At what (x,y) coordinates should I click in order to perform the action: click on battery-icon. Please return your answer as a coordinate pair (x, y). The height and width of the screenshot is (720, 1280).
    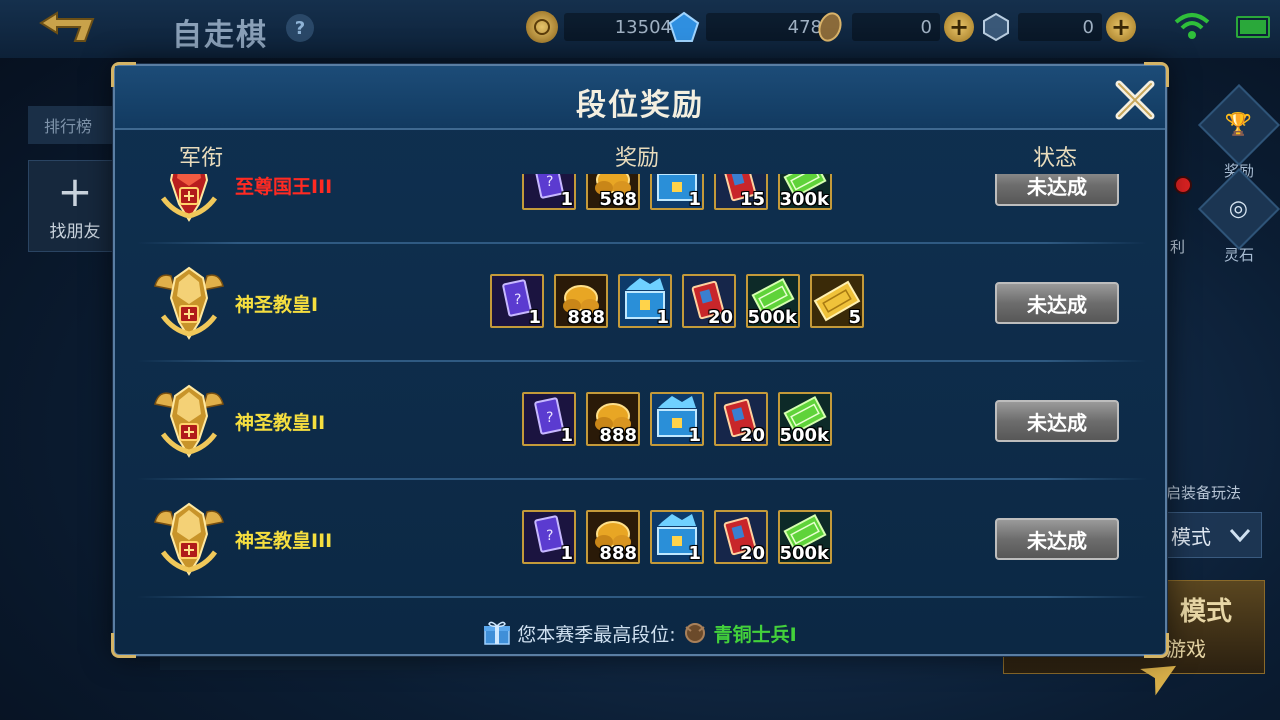
    Looking at the image, I should click on (1253, 27).